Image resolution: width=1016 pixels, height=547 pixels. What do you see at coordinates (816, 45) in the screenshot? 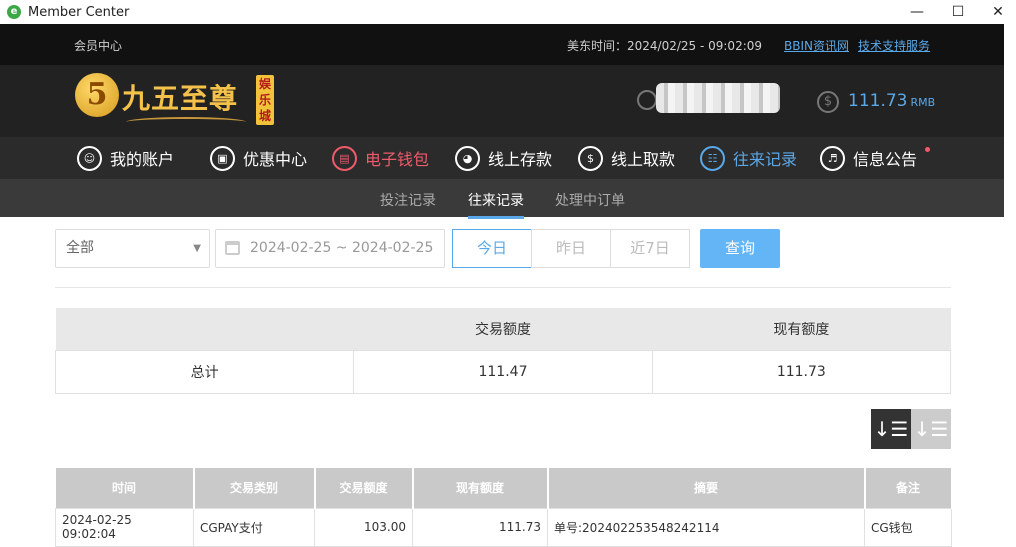
I see `bbin-news-link: BBIN资讯网` at bounding box center [816, 45].